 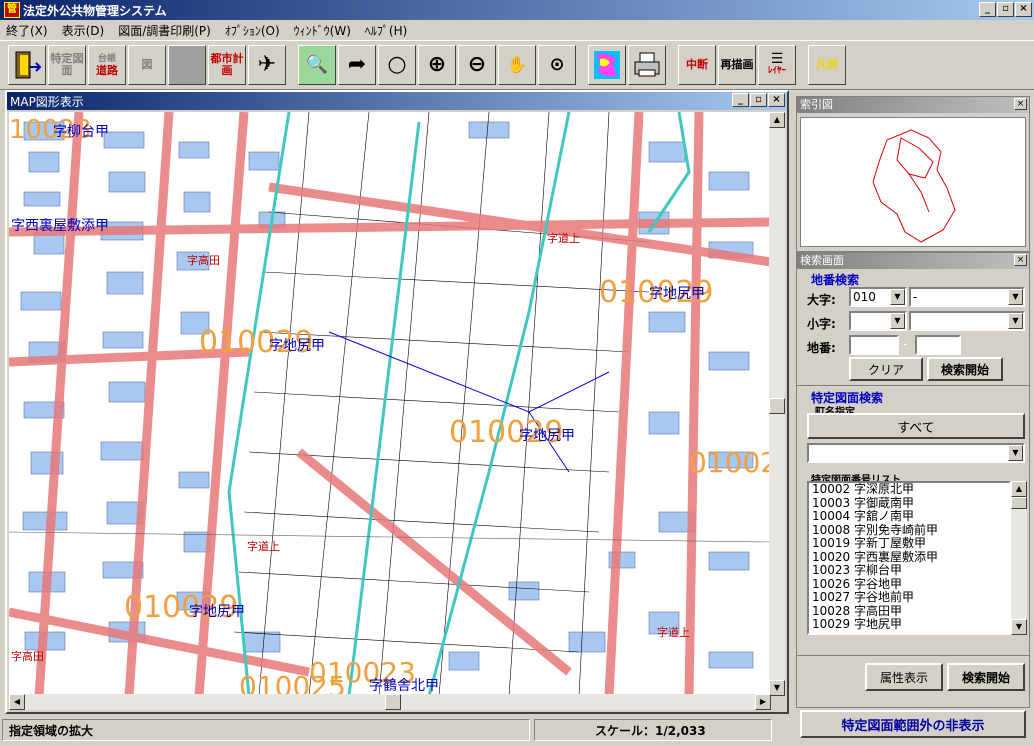 What do you see at coordinates (904, 677) in the screenshot?
I see `attribute-display-button: 属性表示` at bounding box center [904, 677].